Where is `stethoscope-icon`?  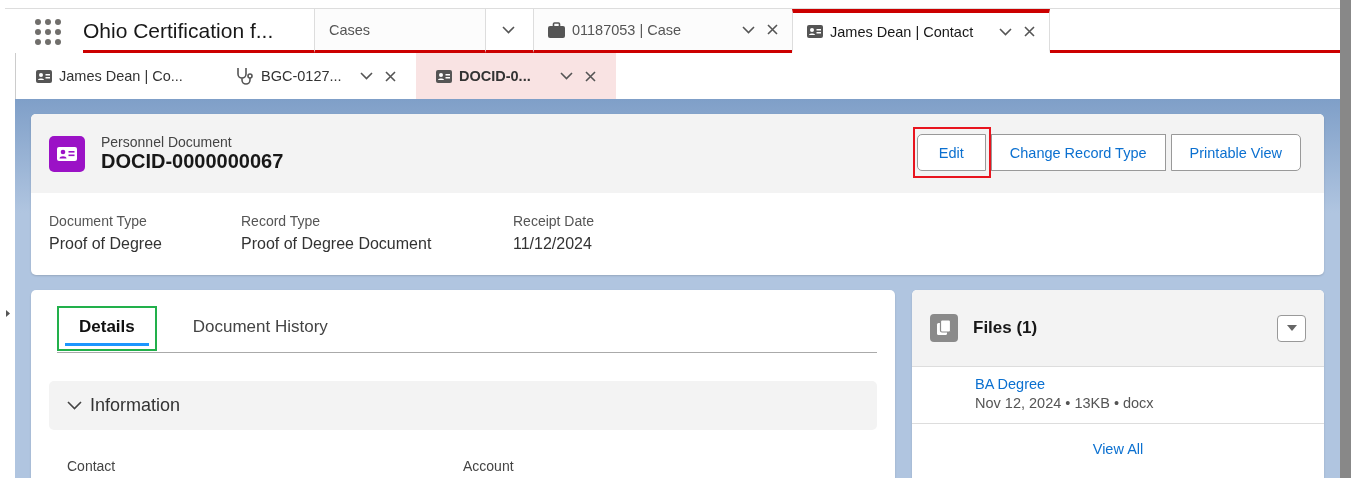
stethoscope-icon is located at coordinates (245, 76).